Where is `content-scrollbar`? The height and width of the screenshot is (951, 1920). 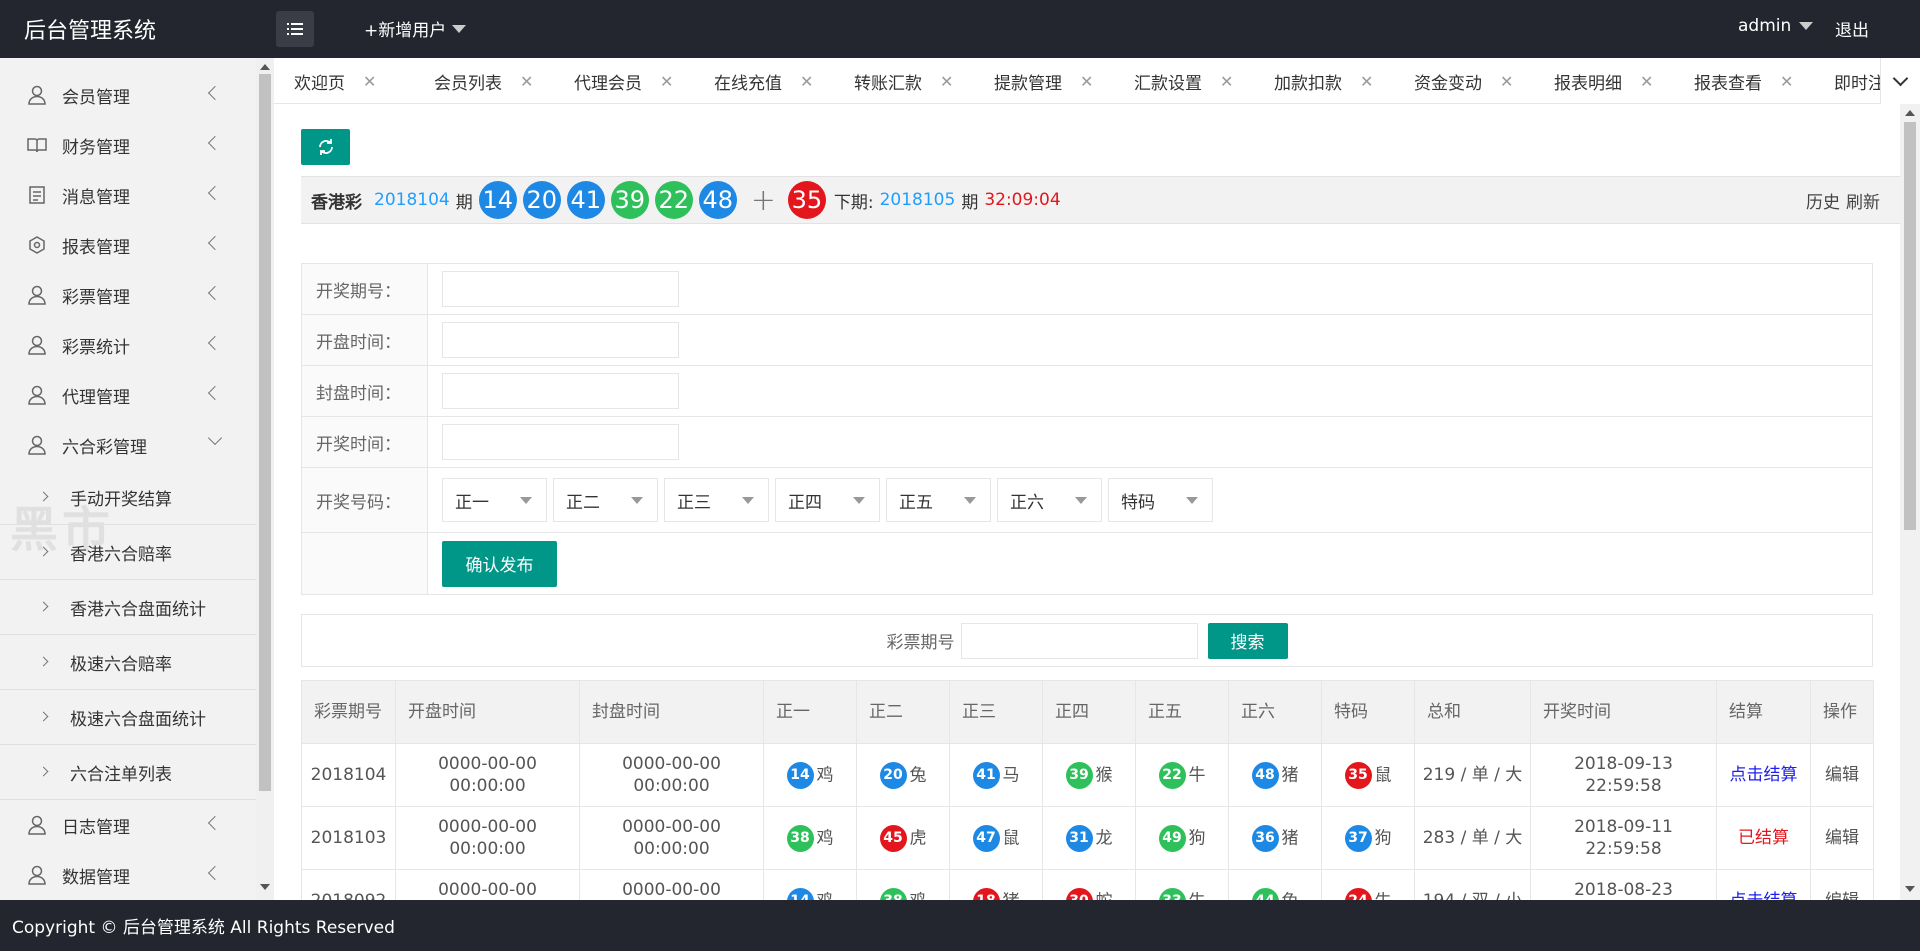
content-scrollbar is located at coordinates (1910, 502).